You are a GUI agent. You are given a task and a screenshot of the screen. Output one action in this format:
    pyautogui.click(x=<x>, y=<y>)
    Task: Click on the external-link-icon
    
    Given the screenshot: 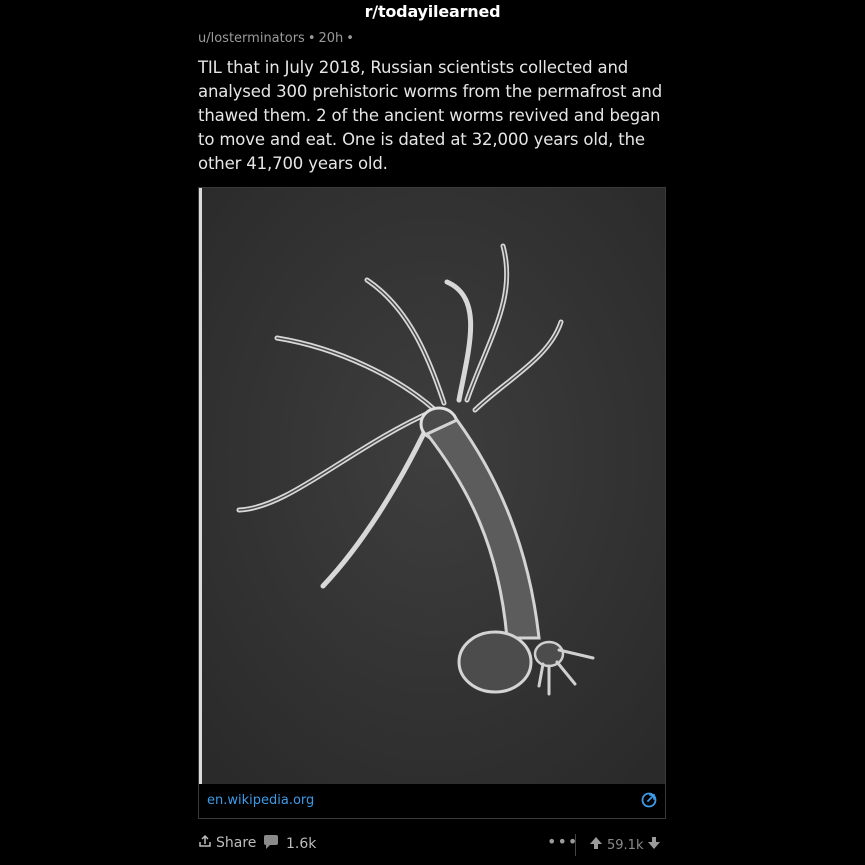 What is the action you would take?
    pyautogui.click(x=649, y=800)
    